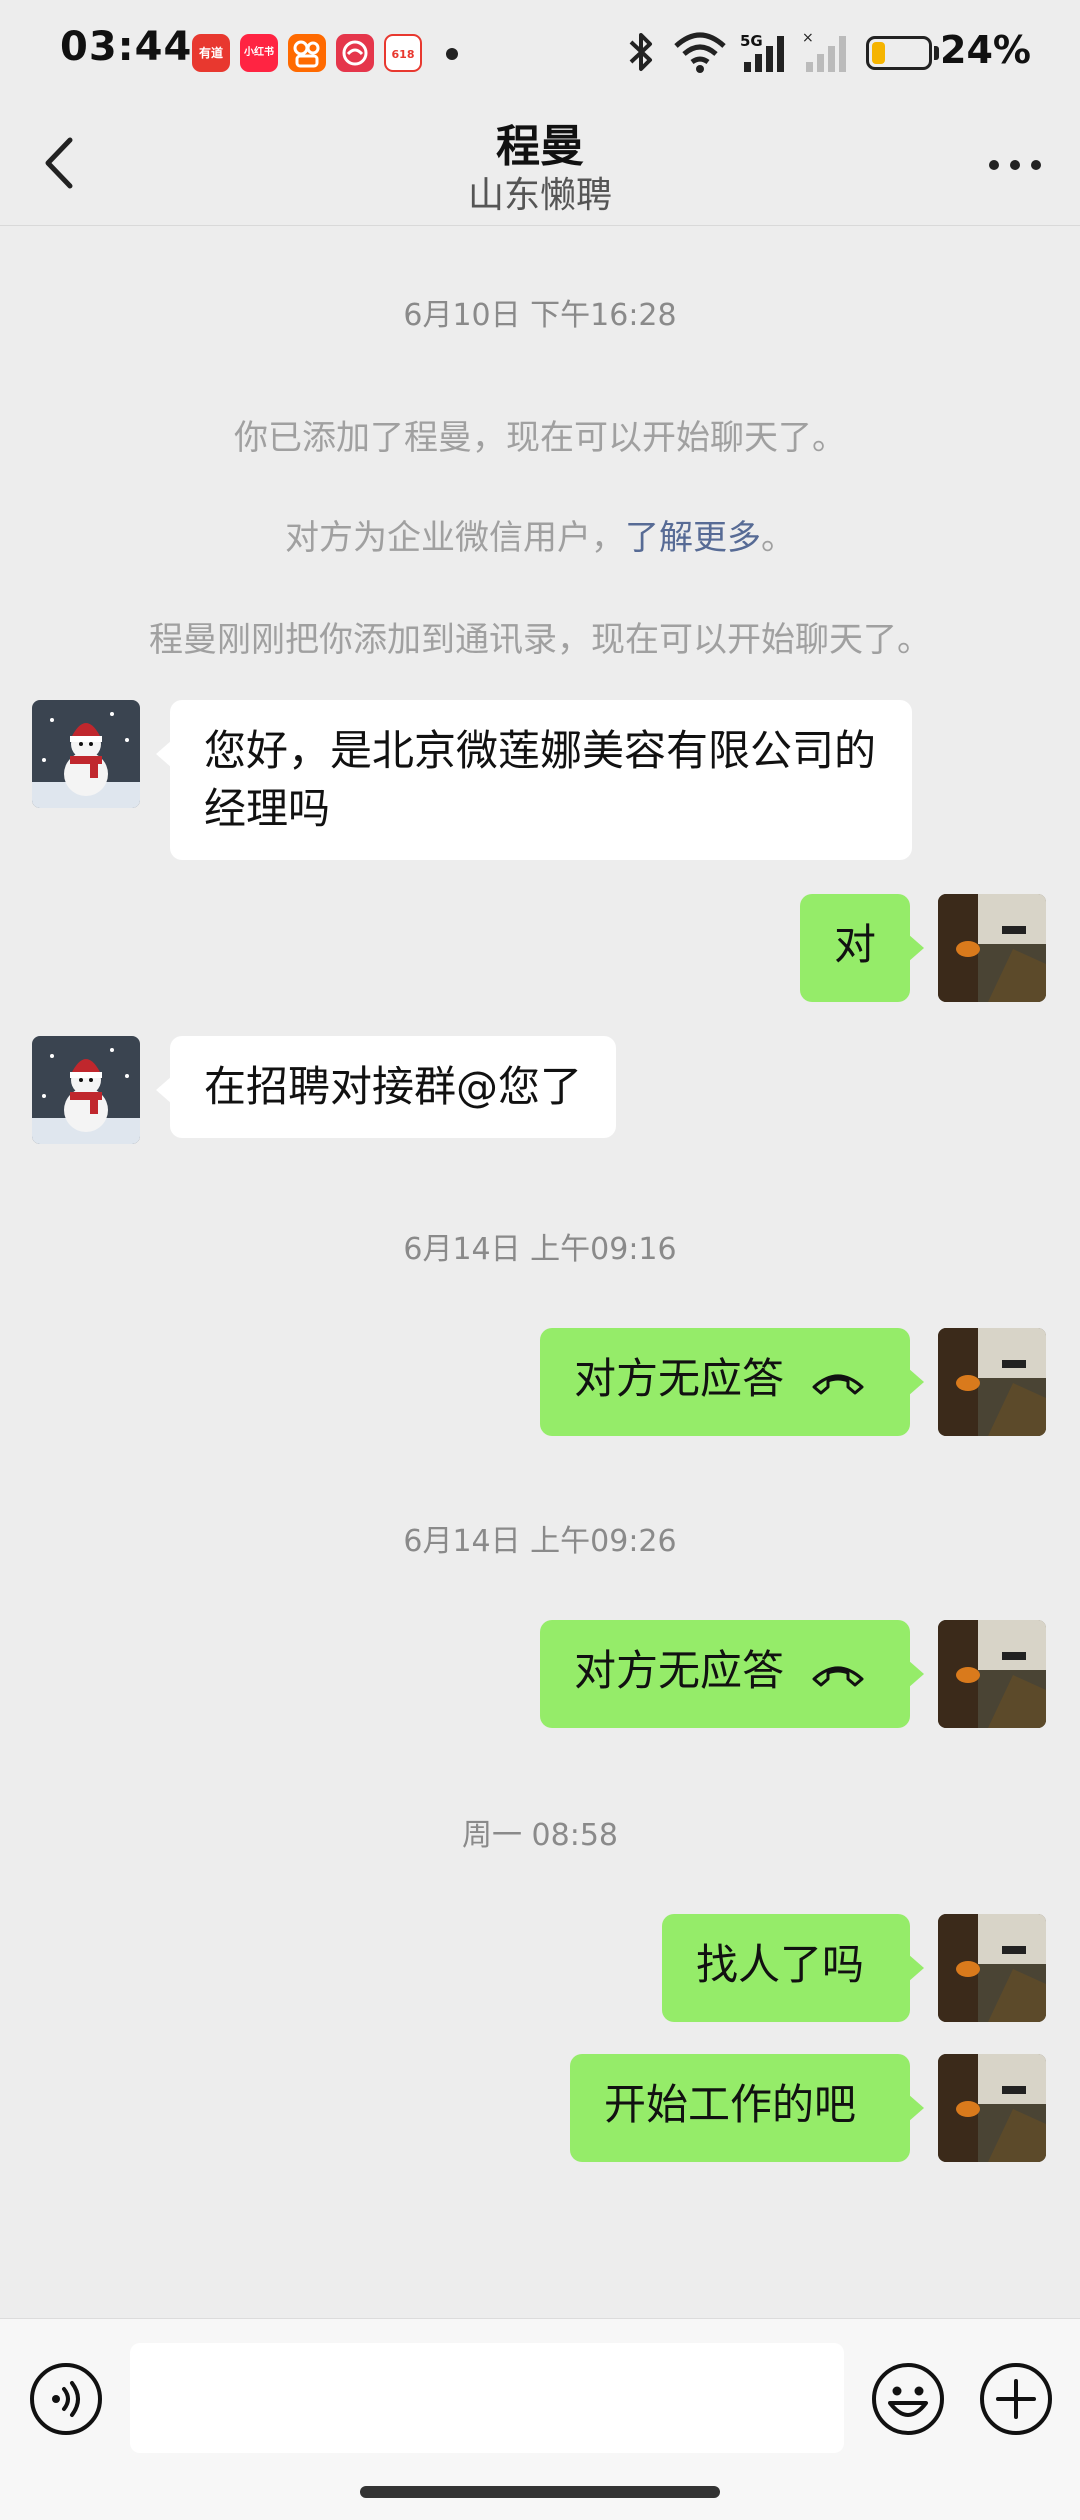  What do you see at coordinates (211, 53) in the screenshot?
I see `youdao-app-icon: 有道` at bounding box center [211, 53].